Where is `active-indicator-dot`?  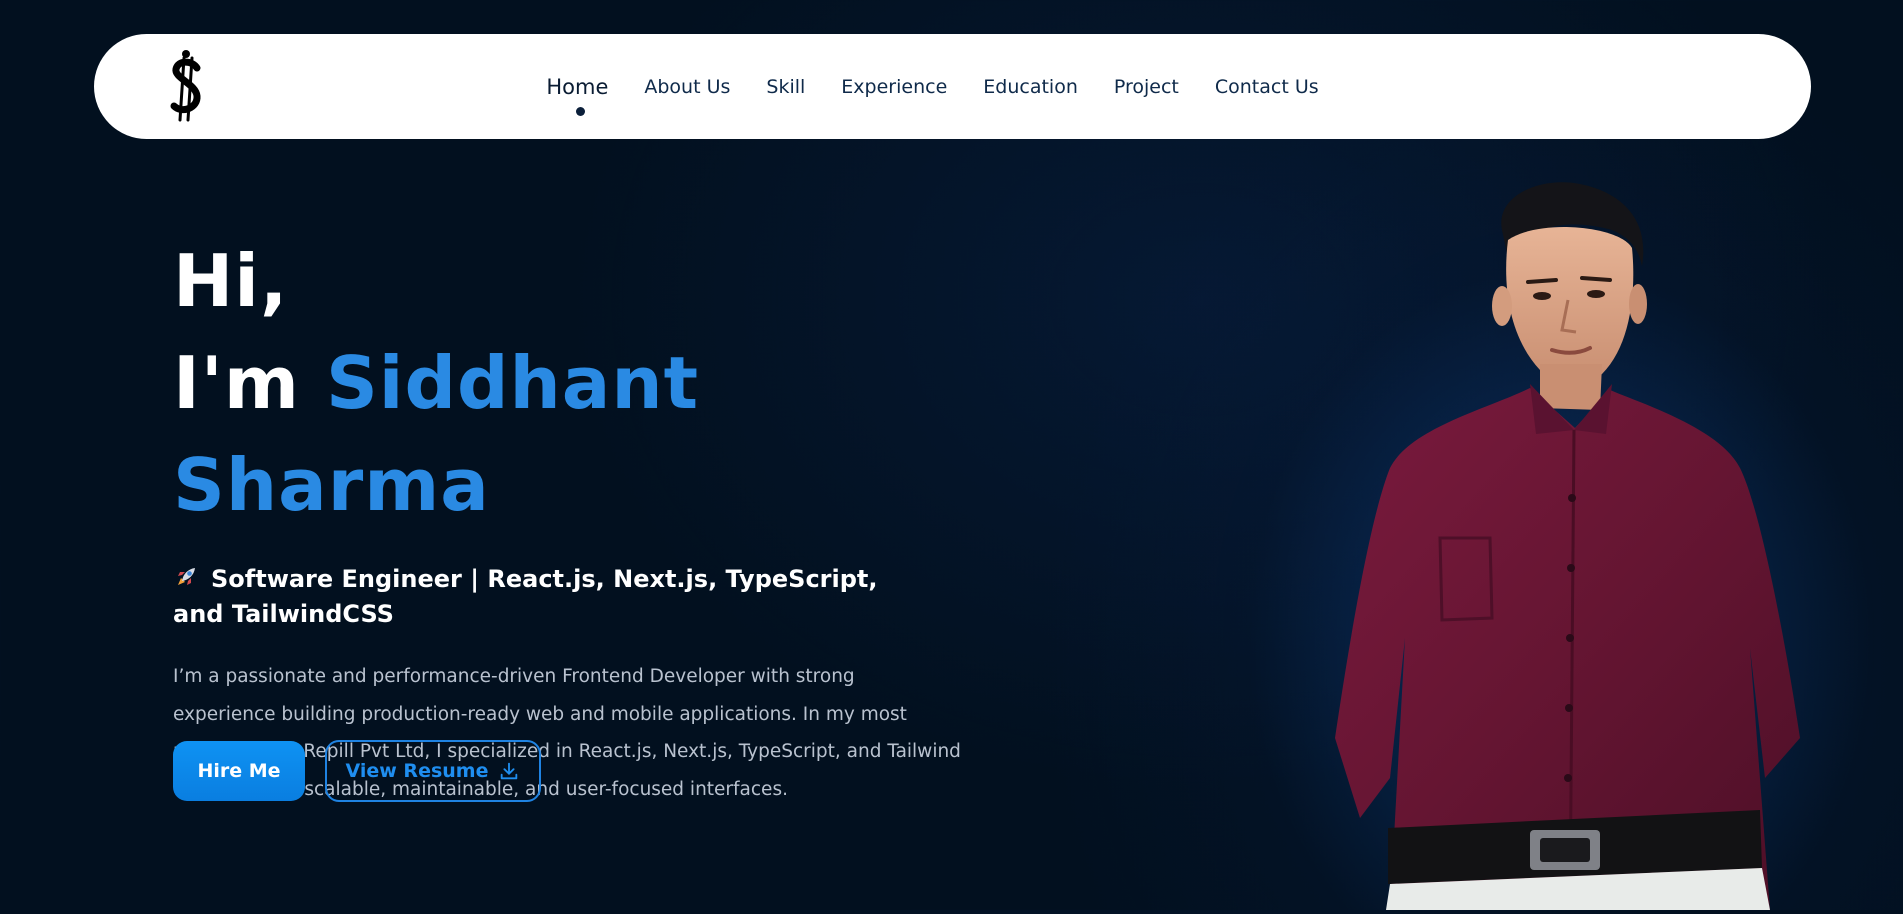 active-indicator-dot is located at coordinates (581, 111).